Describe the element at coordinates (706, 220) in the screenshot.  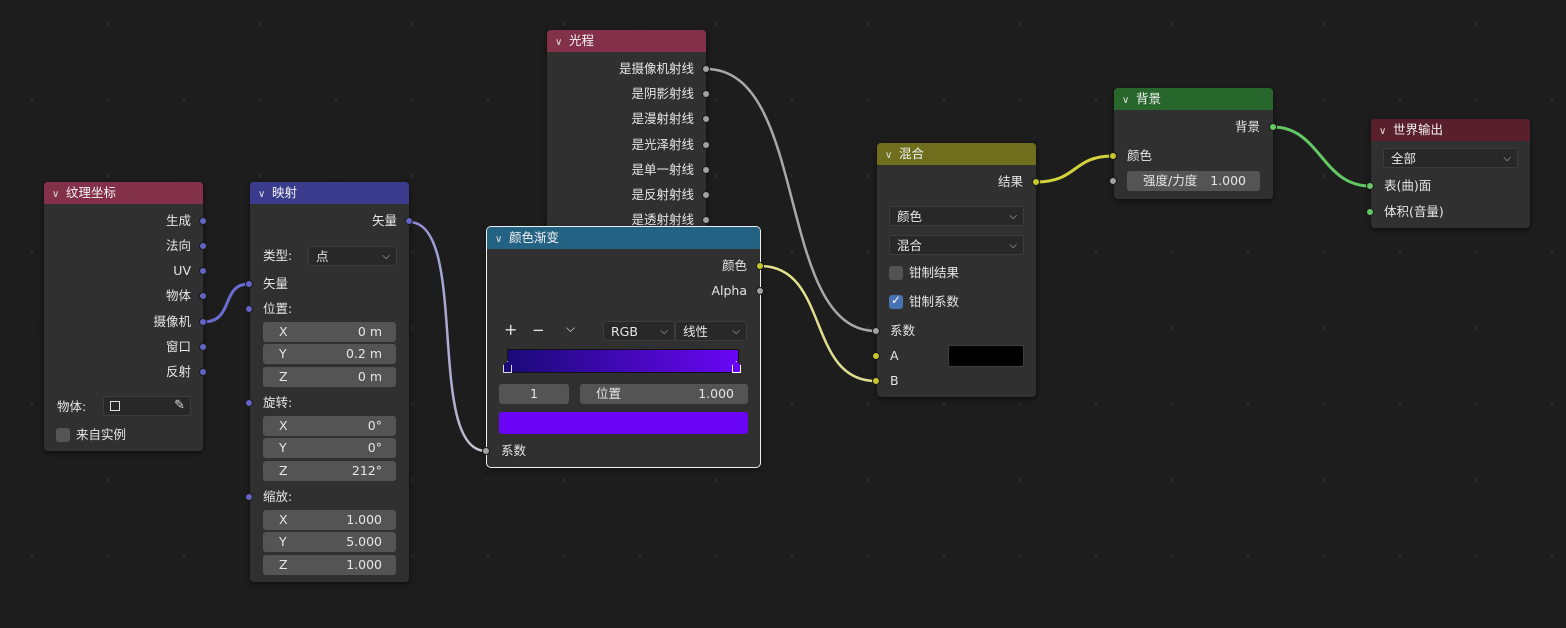
I see `socket-is-transmission-ray` at that location.